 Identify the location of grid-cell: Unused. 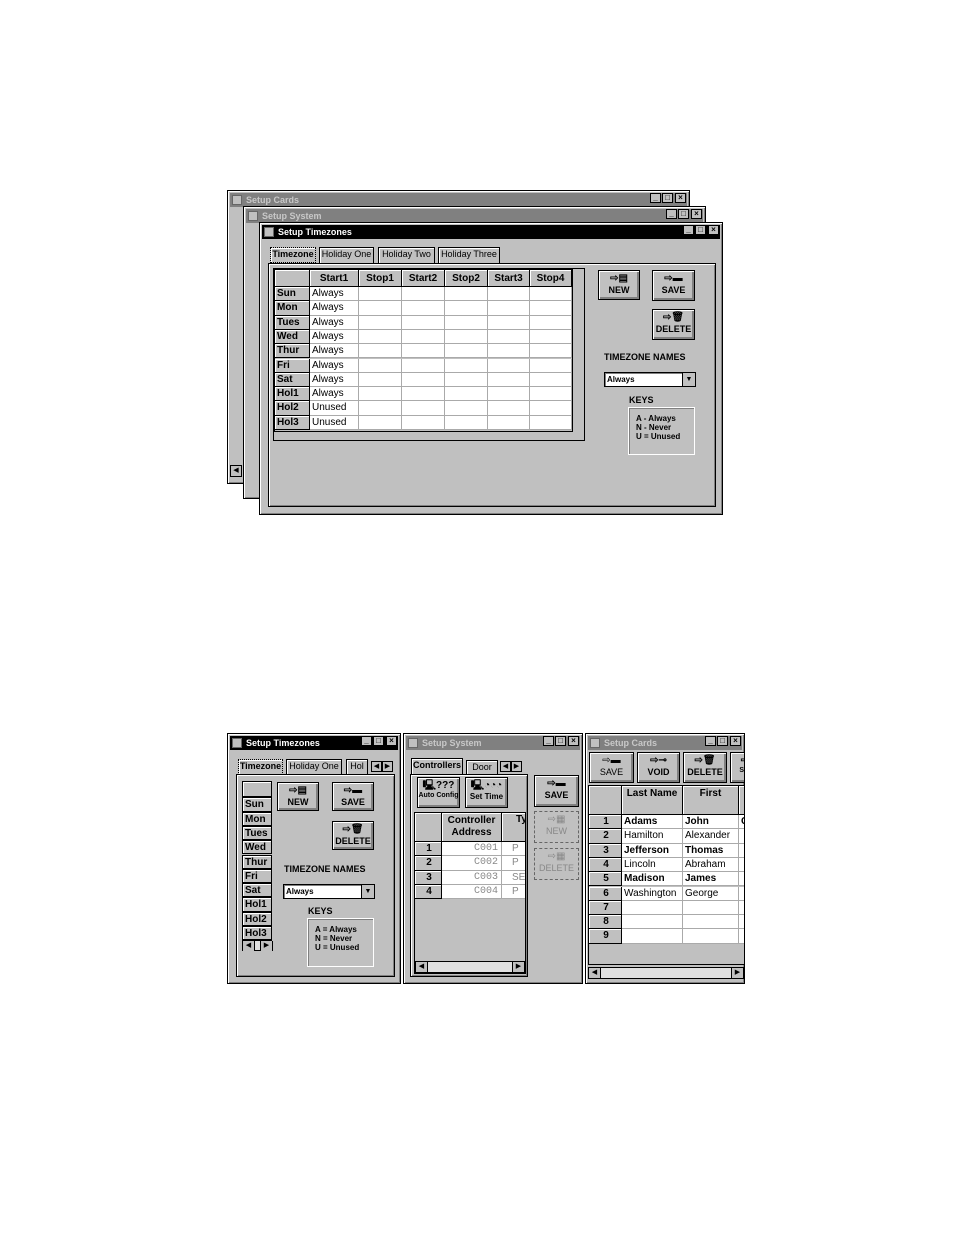
(334, 408).